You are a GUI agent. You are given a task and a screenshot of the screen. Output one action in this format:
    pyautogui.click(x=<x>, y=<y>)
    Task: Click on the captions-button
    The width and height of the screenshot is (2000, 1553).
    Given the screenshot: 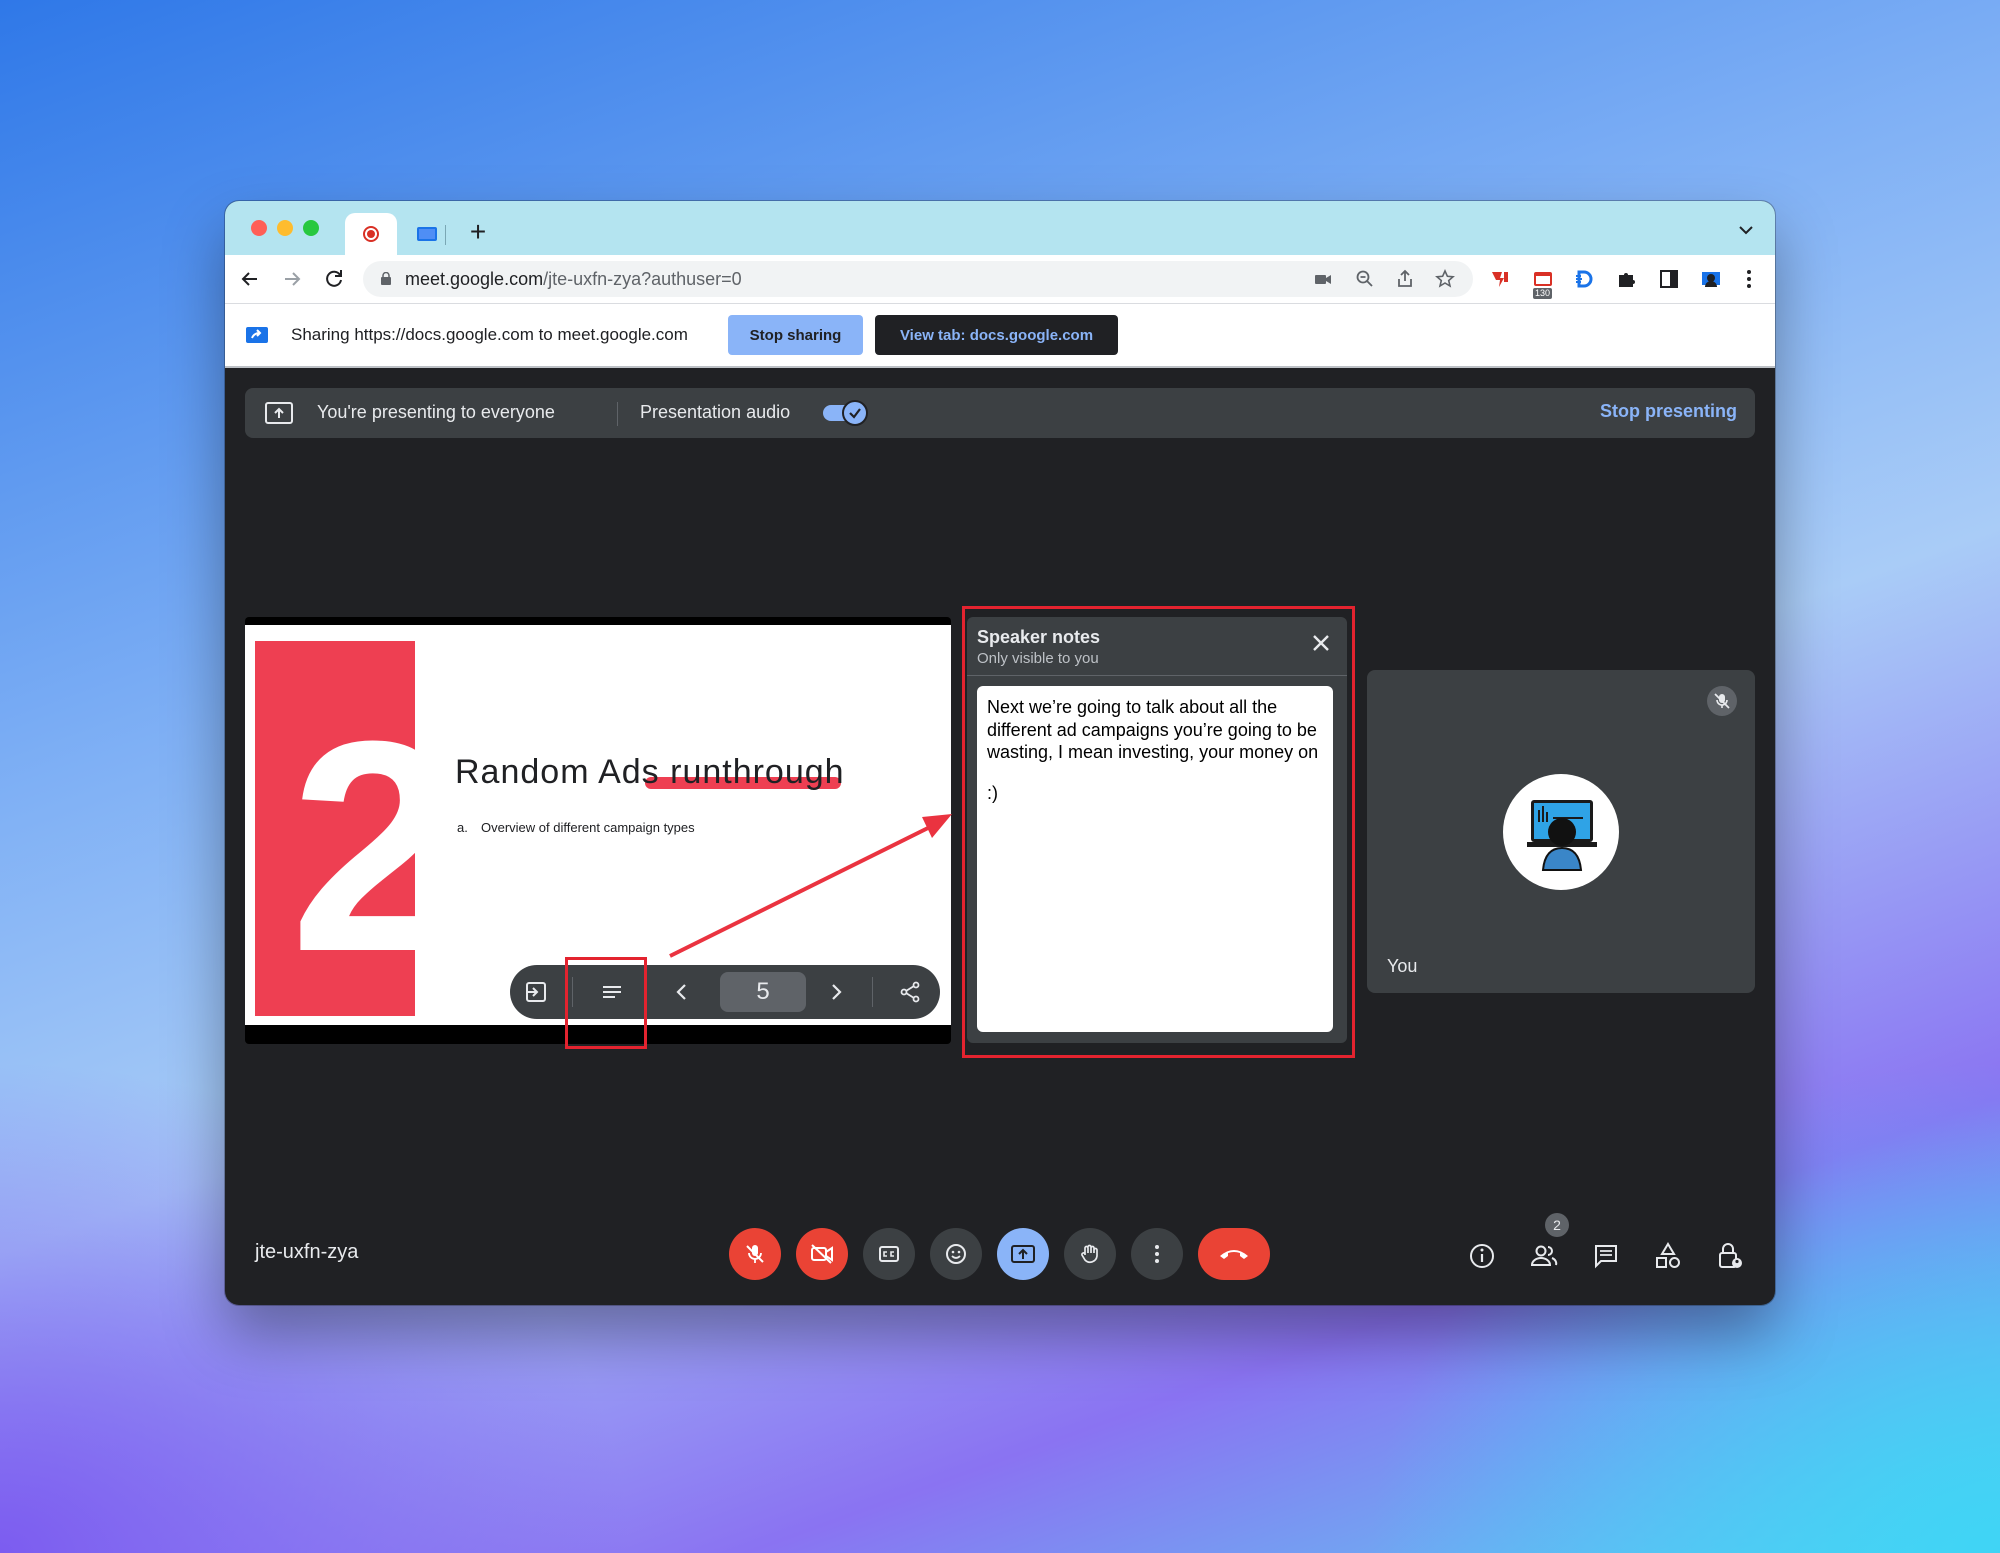 What is the action you would take?
    pyautogui.click(x=889, y=1254)
    